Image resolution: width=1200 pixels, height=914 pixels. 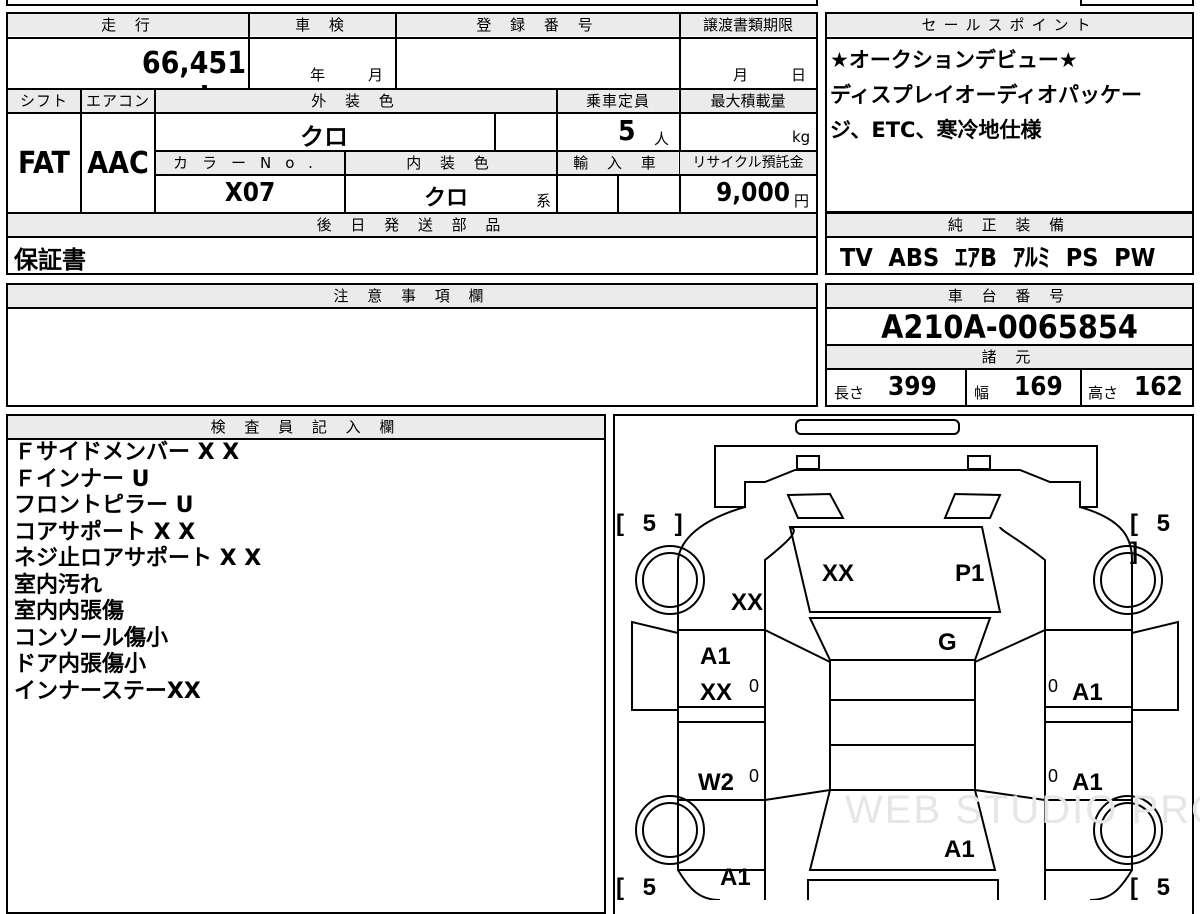 What do you see at coordinates (412, 296) in the screenshot?
I see `notes-header: 注 意 事 項 欄` at bounding box center [412, 296].